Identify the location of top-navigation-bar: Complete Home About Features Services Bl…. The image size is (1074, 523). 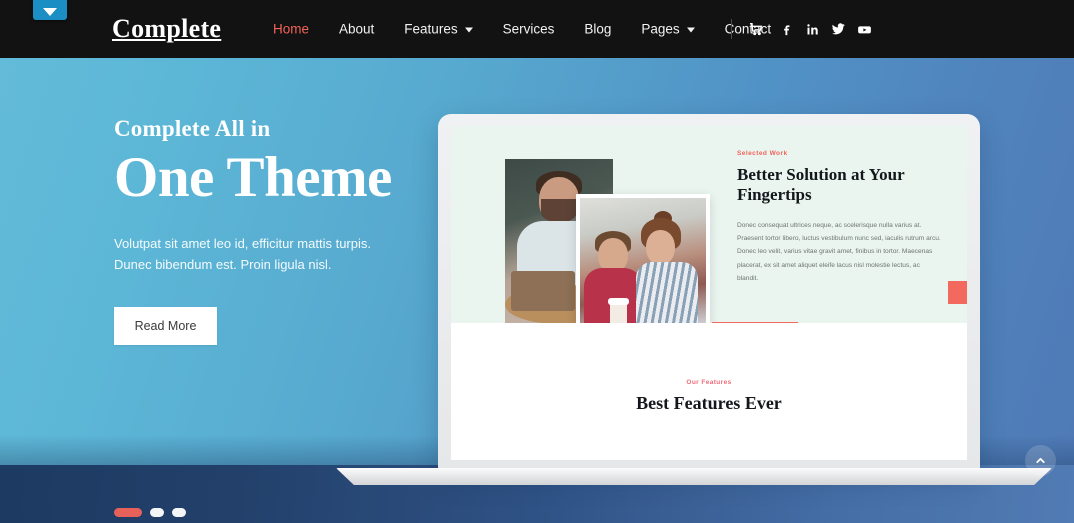
(537, 29).